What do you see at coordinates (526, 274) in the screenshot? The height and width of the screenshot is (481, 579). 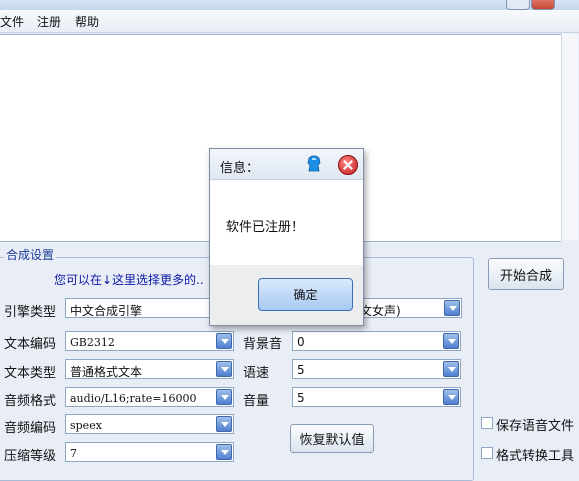 I see `start-synthesis-button: 开始合成` at bounding box center [526, 274].